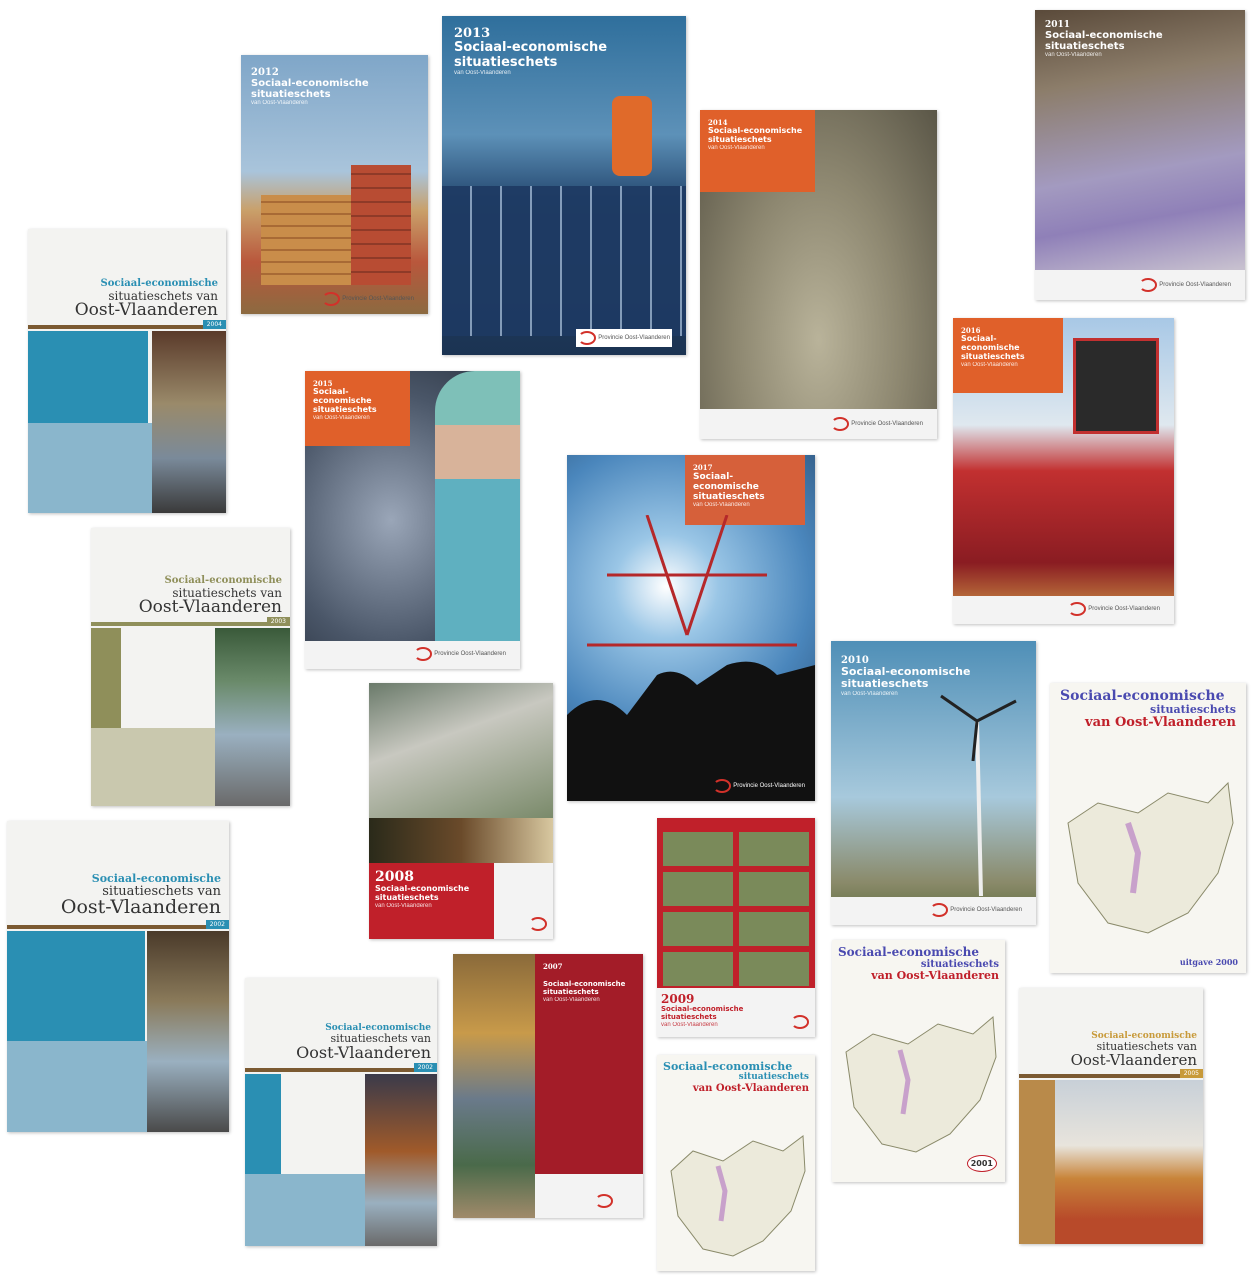 This screenshot has width=1255, height=1275. What do you see at coordinates (214, 324) in the screenshot?
I see `cover-year: 2004` at bounding box center [214, 324].